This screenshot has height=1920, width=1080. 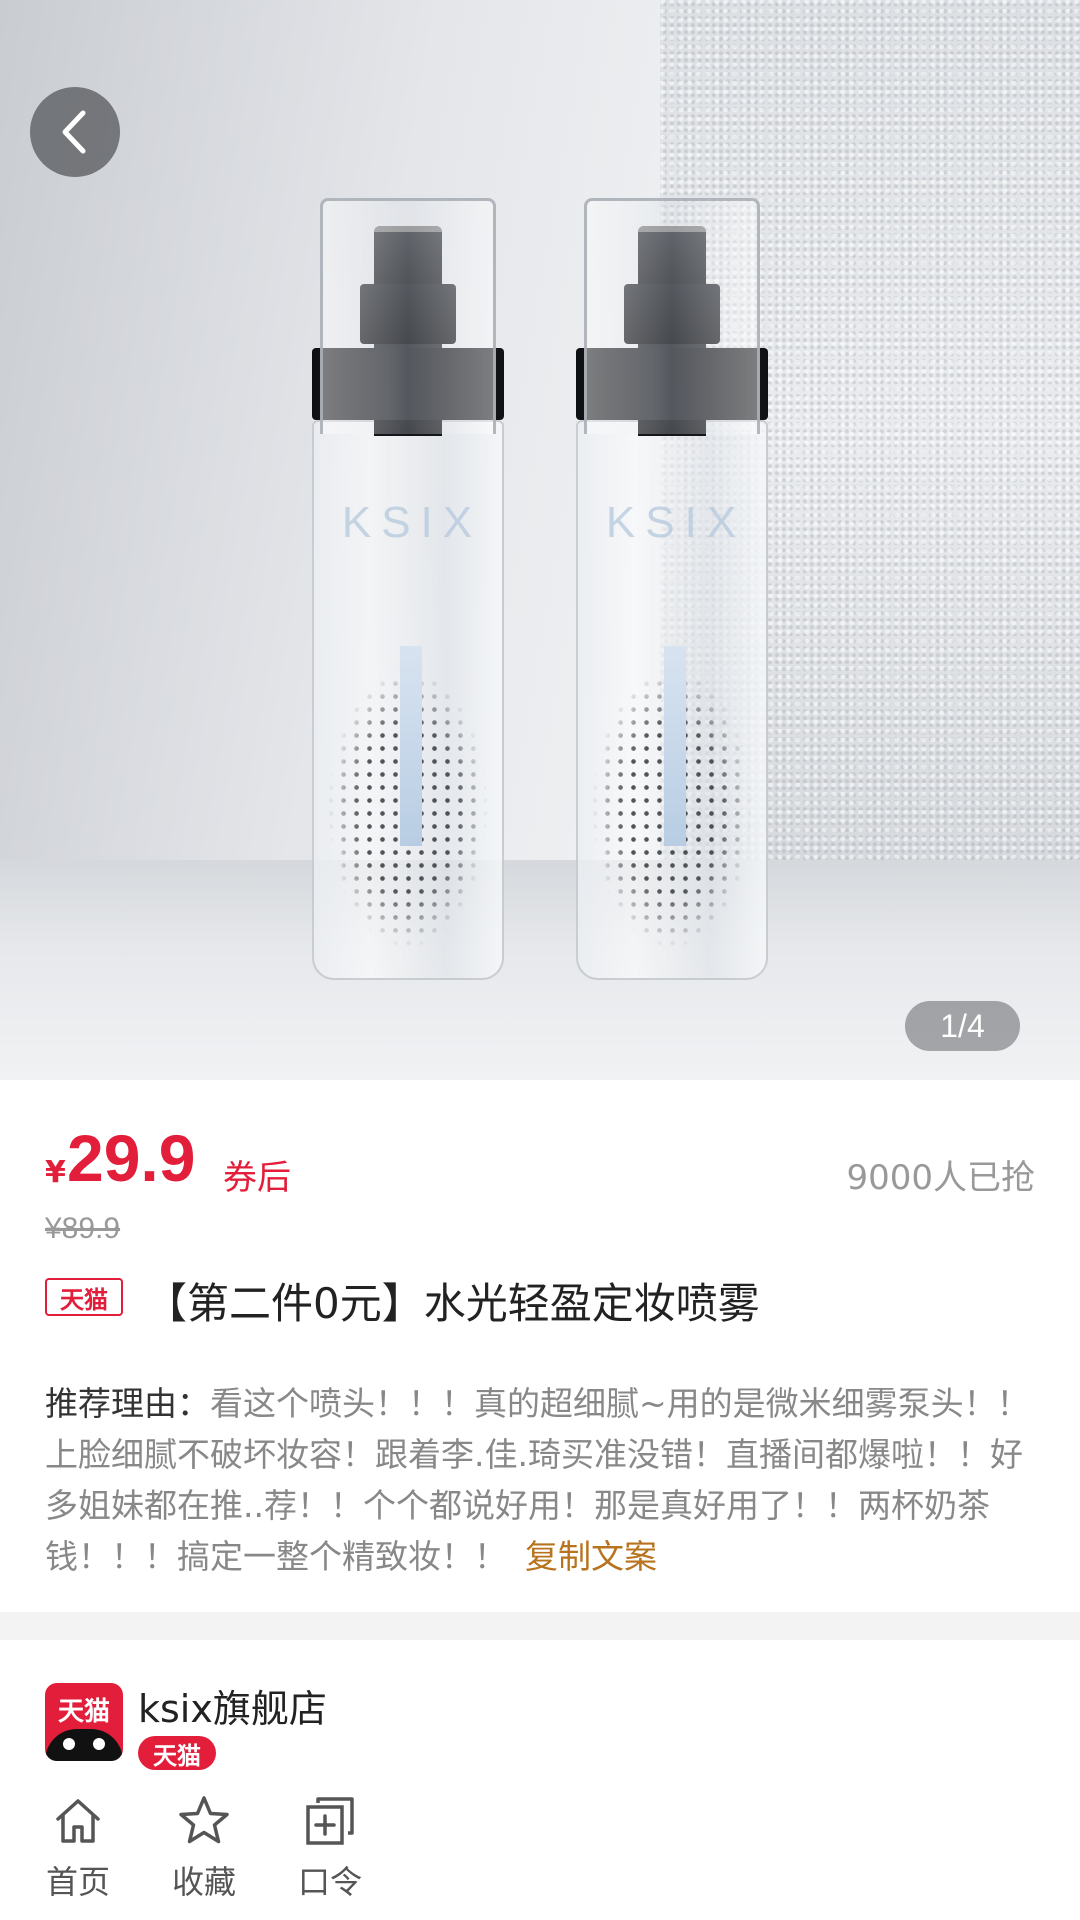 I want to click on star-icon, so click(x=204, y=1820).